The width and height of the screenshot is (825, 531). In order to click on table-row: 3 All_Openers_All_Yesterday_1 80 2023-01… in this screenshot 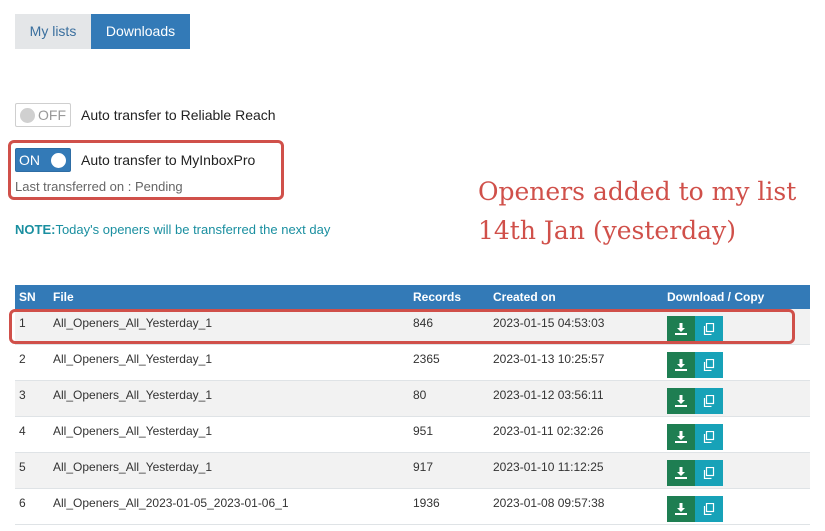, I will do `click(412, 399)`.